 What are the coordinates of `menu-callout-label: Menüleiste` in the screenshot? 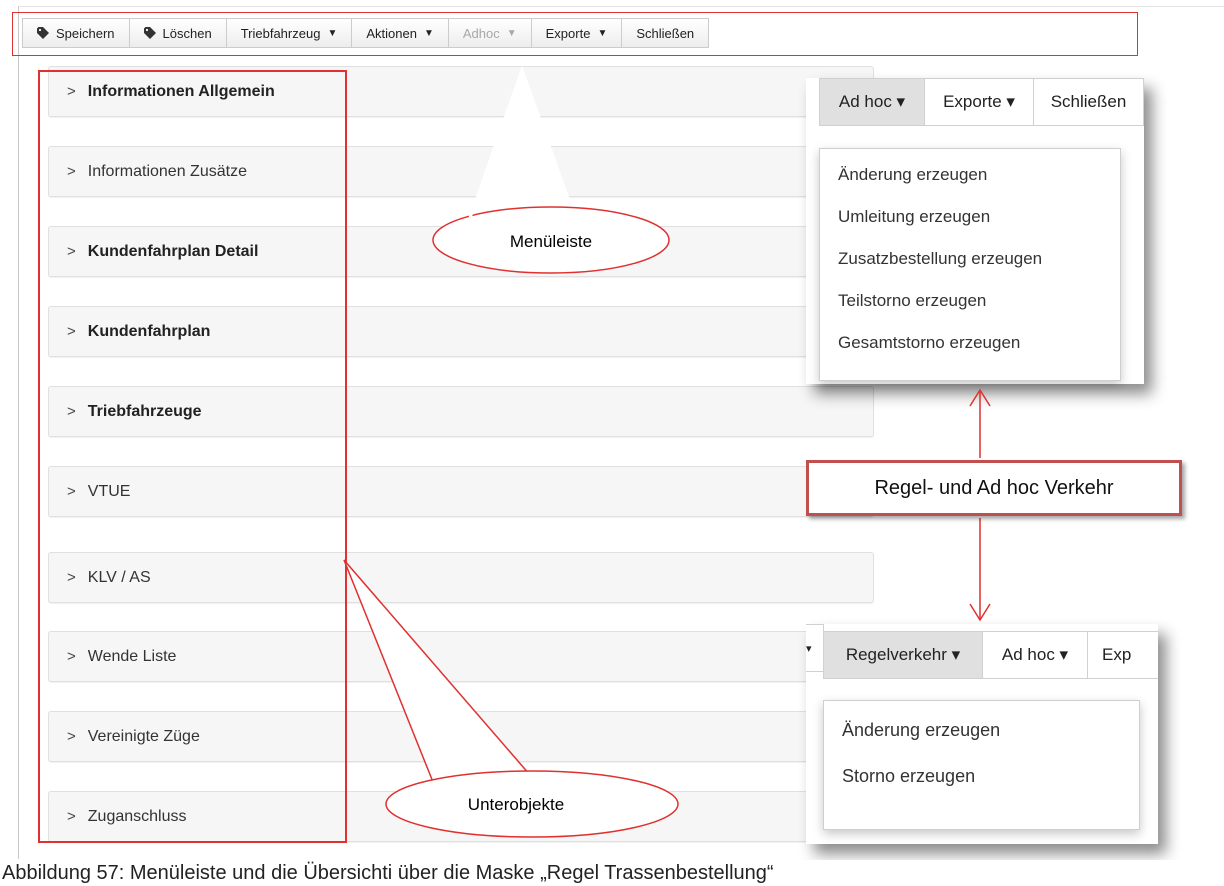 It's located at (551, 241).